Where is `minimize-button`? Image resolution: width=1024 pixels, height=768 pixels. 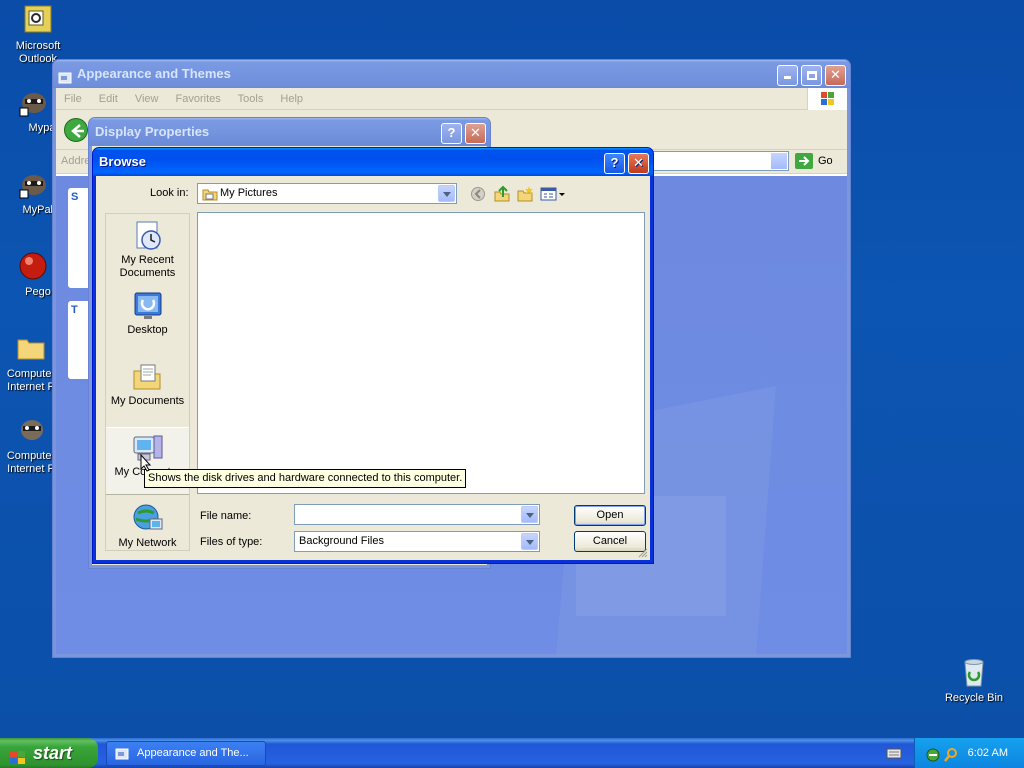
minimize-button is located at coordinates (787, 75).